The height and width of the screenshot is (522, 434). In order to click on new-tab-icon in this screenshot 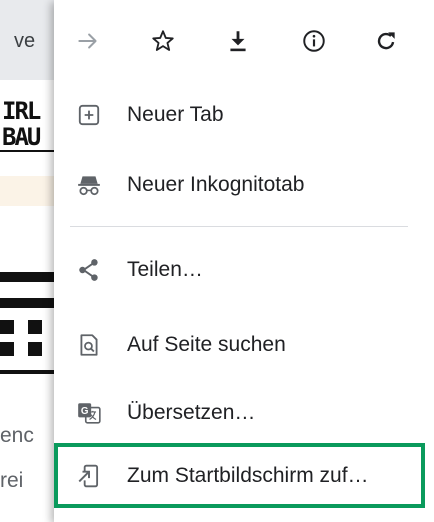, I will do `click(89, 115)`.